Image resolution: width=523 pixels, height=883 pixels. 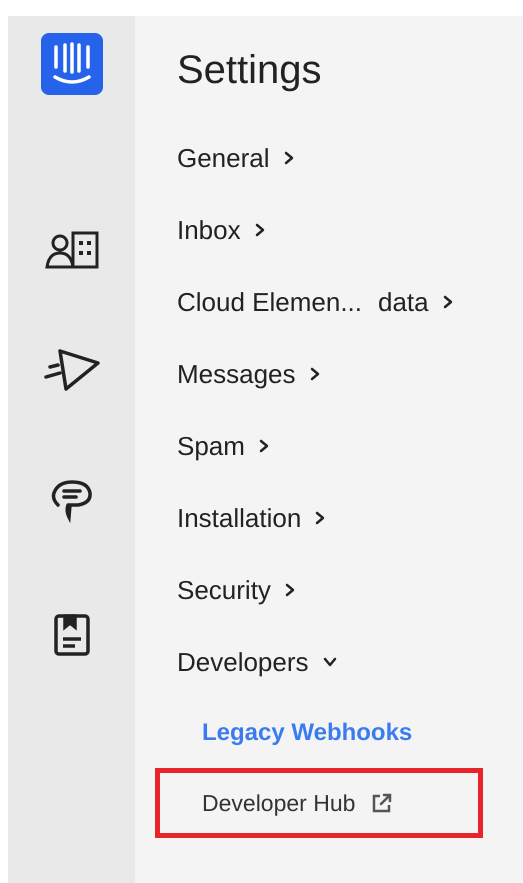 What do you see at coordinates (209, 230) in the screenshot?
I see `menu-item: Inbox` at bounding box center [209, 230].